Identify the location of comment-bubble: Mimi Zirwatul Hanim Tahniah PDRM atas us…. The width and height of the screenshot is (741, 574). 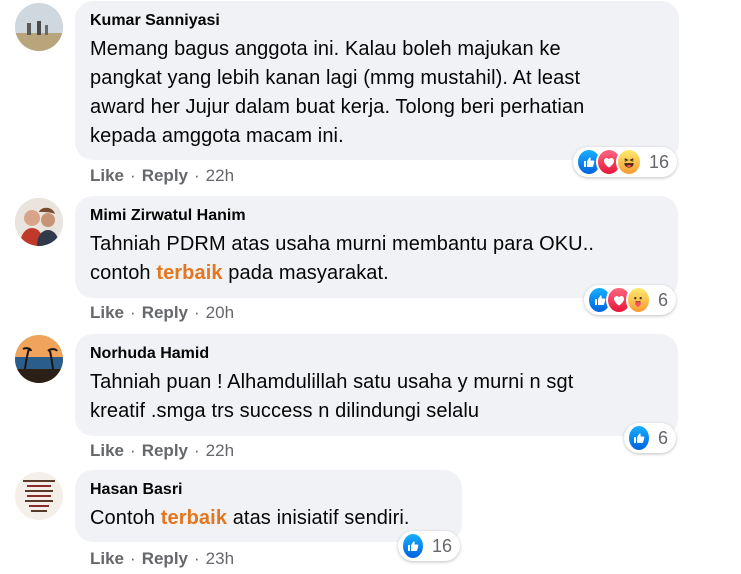
(376, 247).